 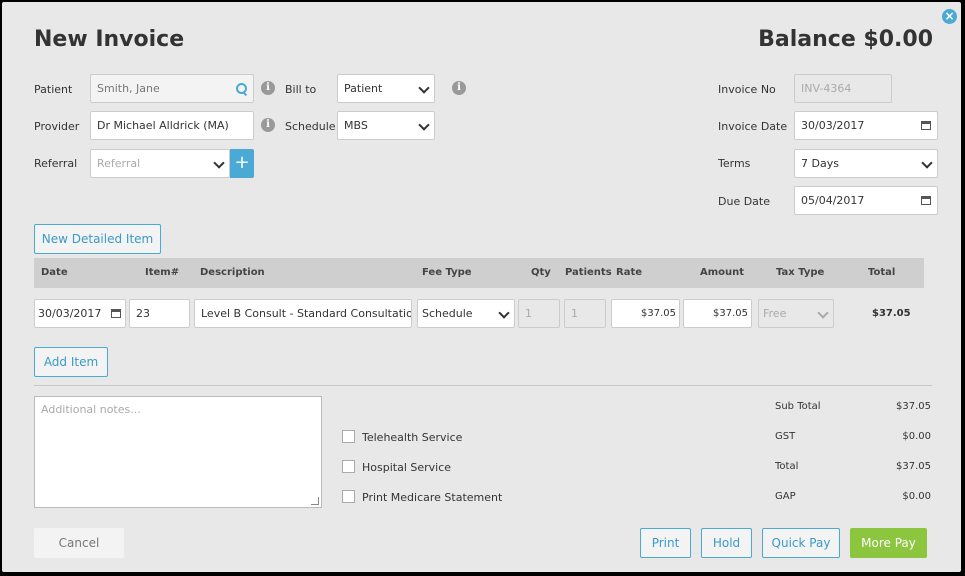 I want to click on row-date-input: 30/03/2017, so click(x=80, y=313).